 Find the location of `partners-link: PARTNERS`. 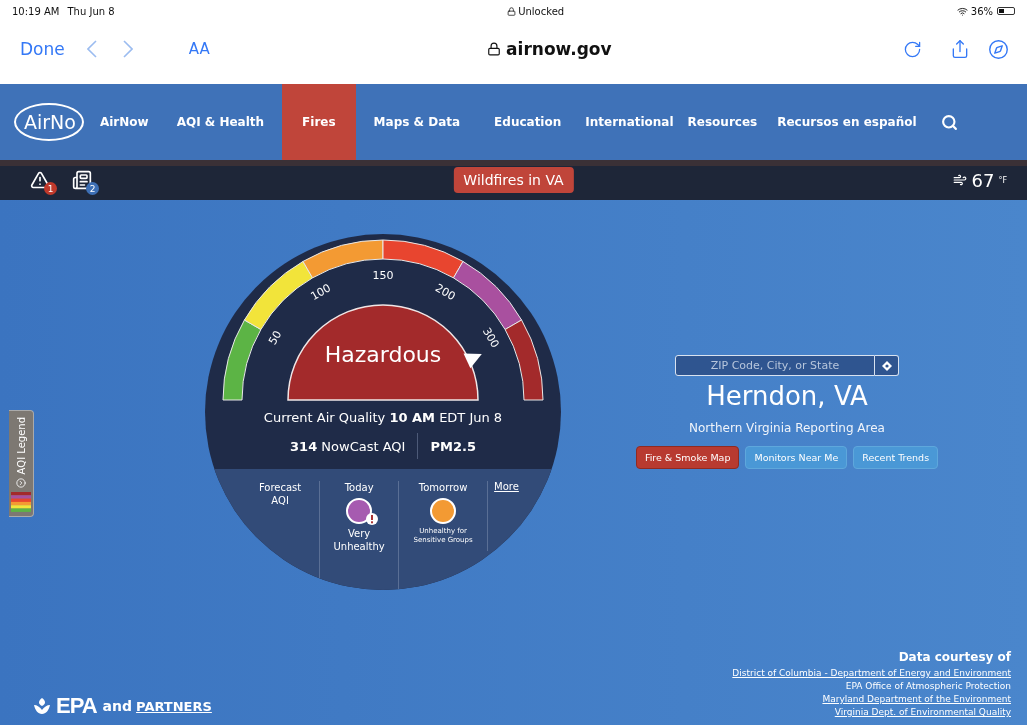

partners-link: PARTNERS is located at coordinates (174, 706).